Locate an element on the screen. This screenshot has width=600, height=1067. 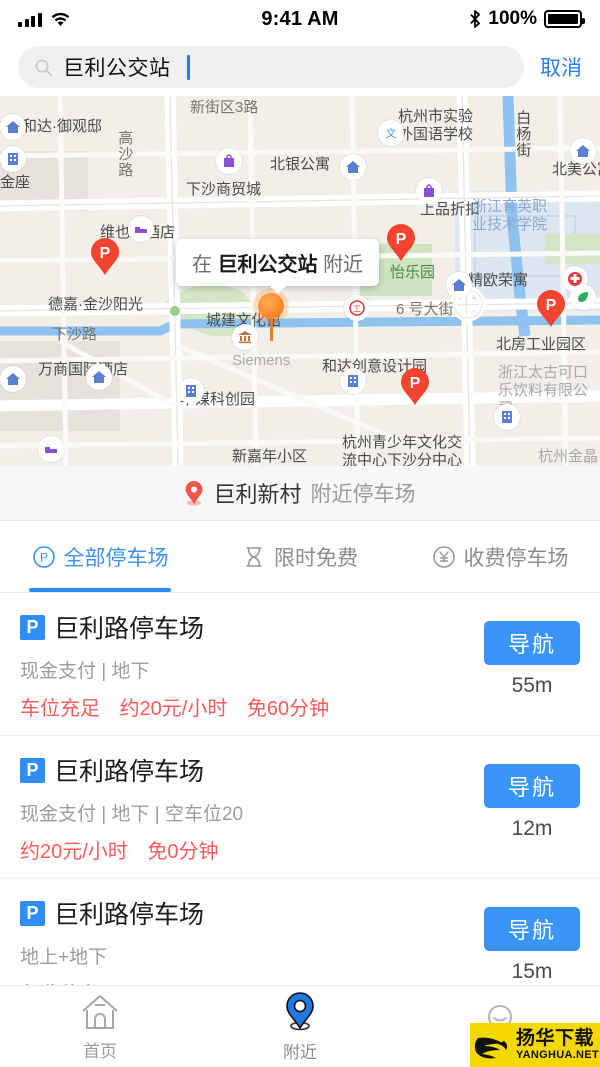
search-icon is located at coordinates (44, 67).